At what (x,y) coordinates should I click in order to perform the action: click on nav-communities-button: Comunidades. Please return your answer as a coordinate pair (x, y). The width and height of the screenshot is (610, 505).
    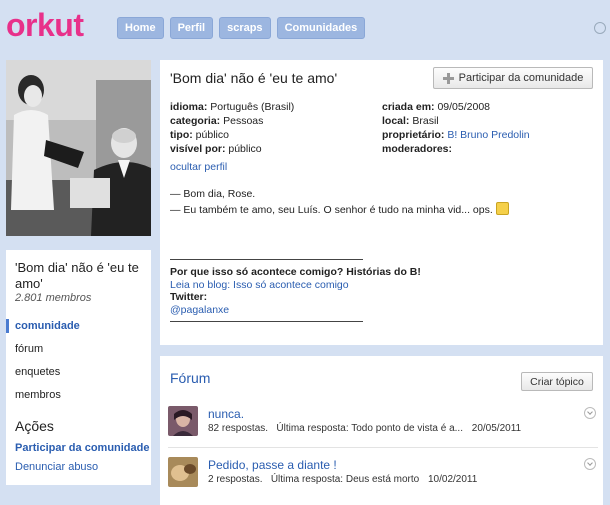
    Looking at the image, I should click on (321, 28).